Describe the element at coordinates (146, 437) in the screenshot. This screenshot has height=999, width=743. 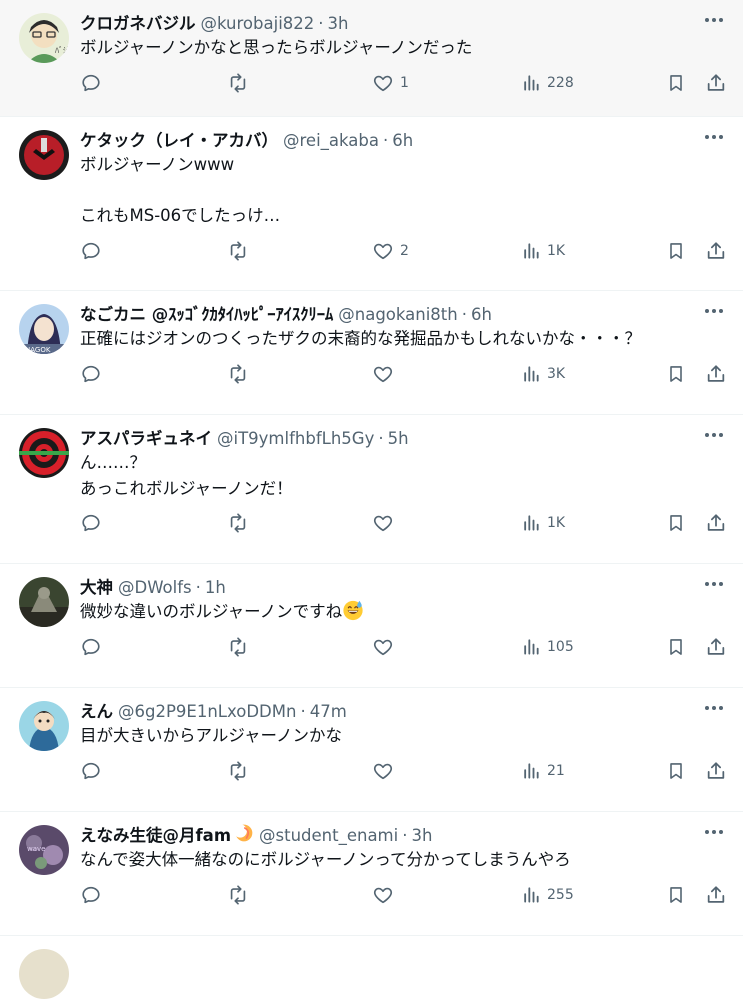
I see `display-name: アスパラギュネイ` at that location.